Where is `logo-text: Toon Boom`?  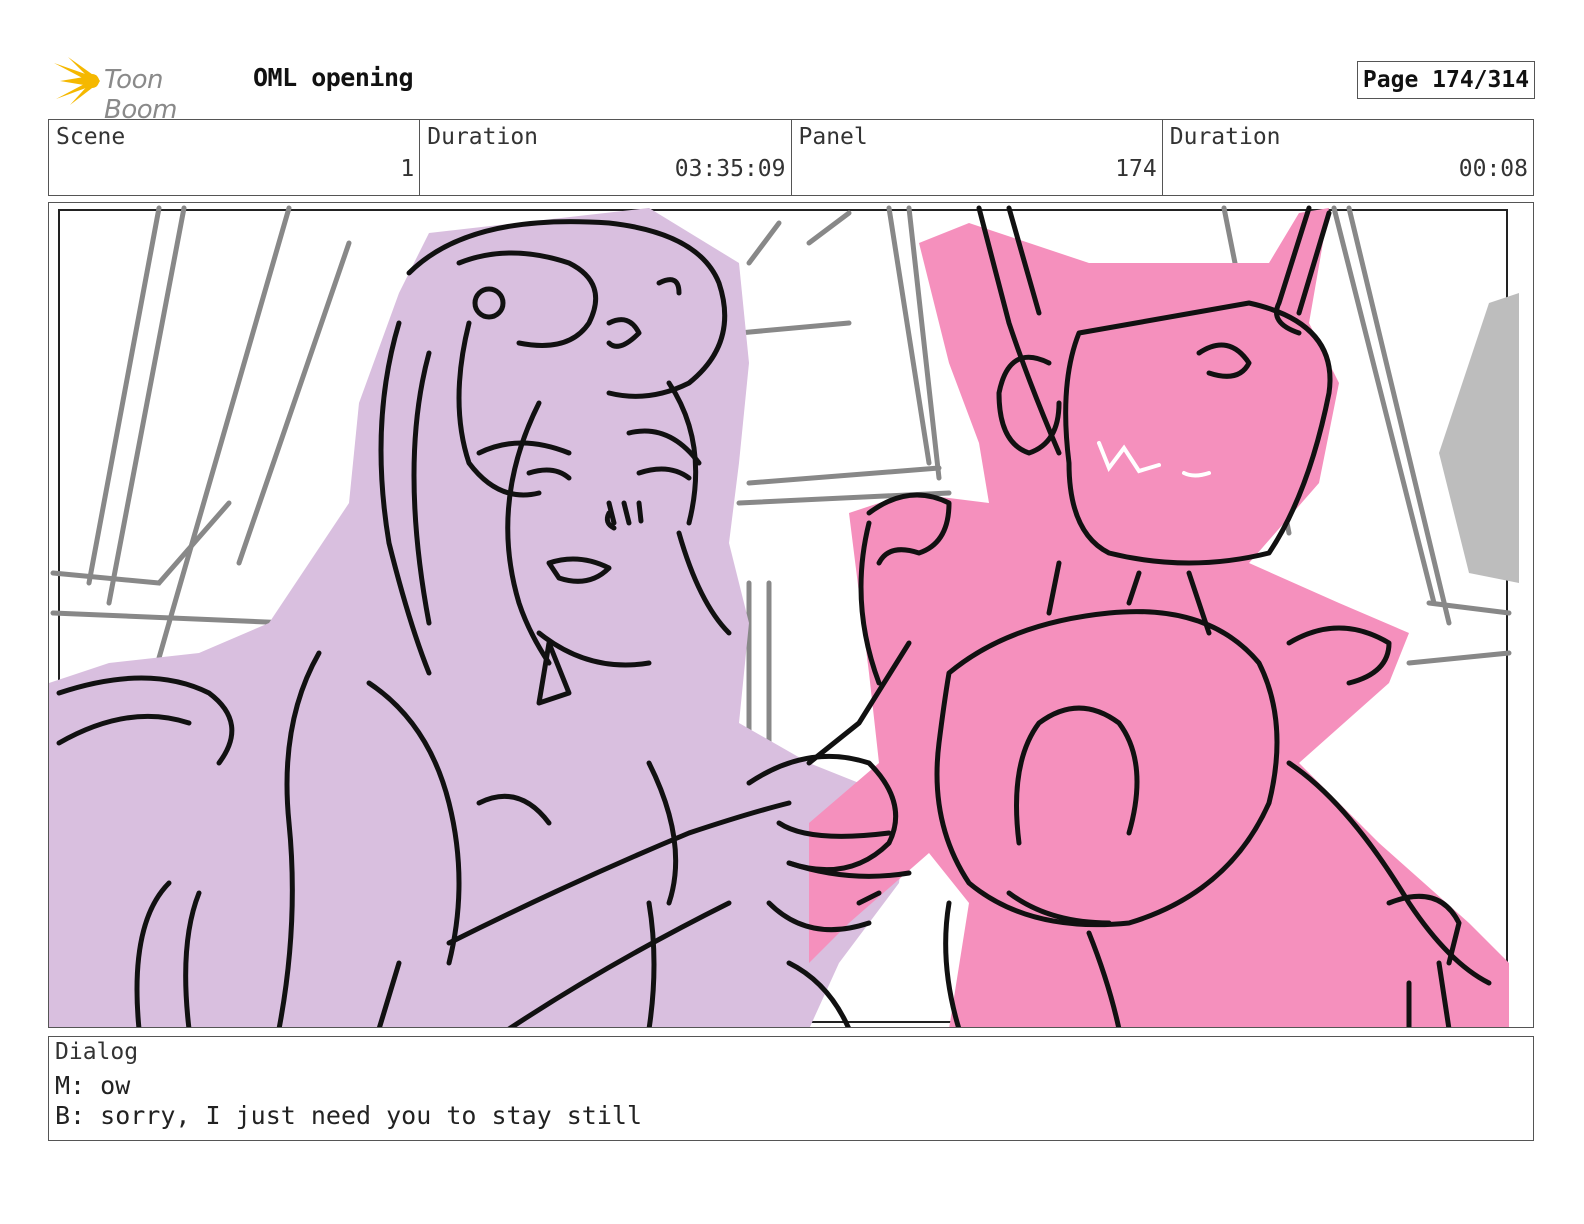 logo-text: Toon Boom is located at coordinates (140, 95).